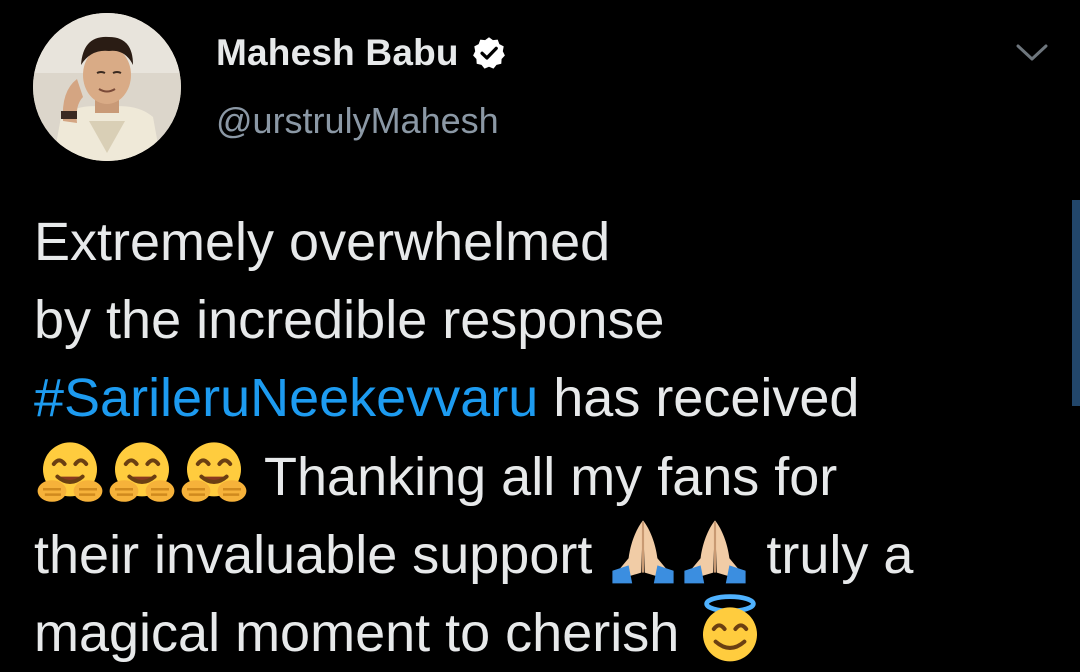 This screenshot has height=672, width=1080. I want to click on chevron-down-icon, so click(1032, 52).